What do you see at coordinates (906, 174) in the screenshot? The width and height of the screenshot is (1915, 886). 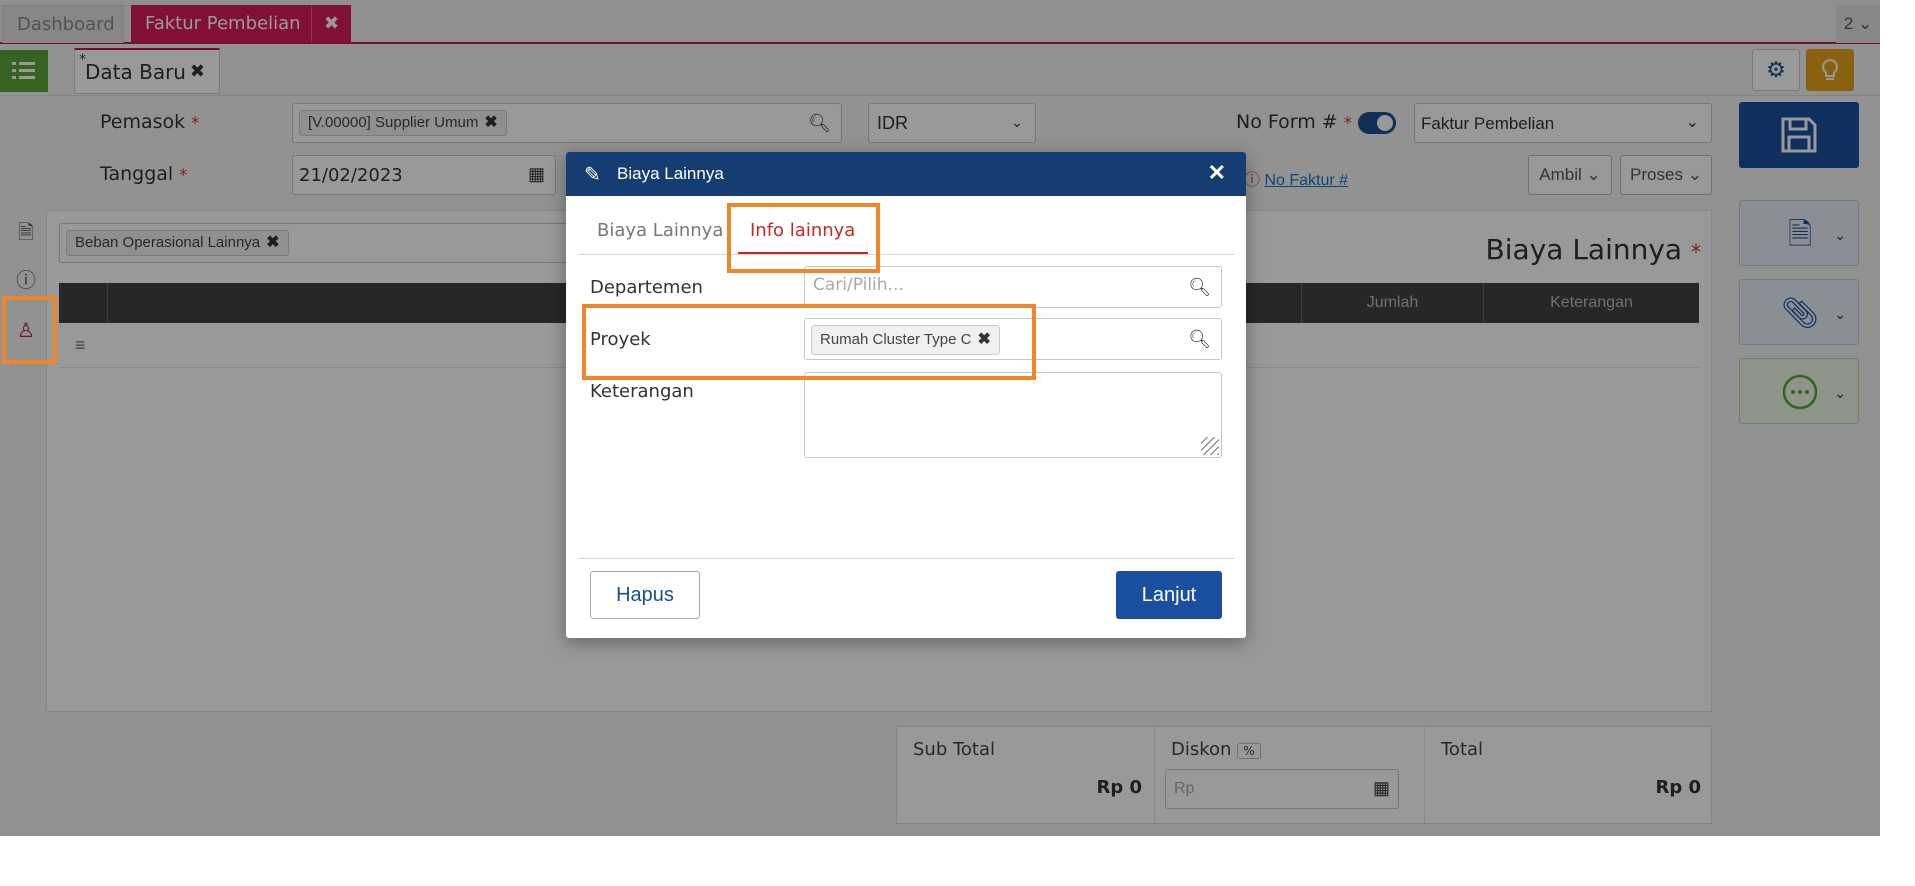 I see `modal-header: ✎ Biaya Lainnya ✕` at bounding box center [906, 174].